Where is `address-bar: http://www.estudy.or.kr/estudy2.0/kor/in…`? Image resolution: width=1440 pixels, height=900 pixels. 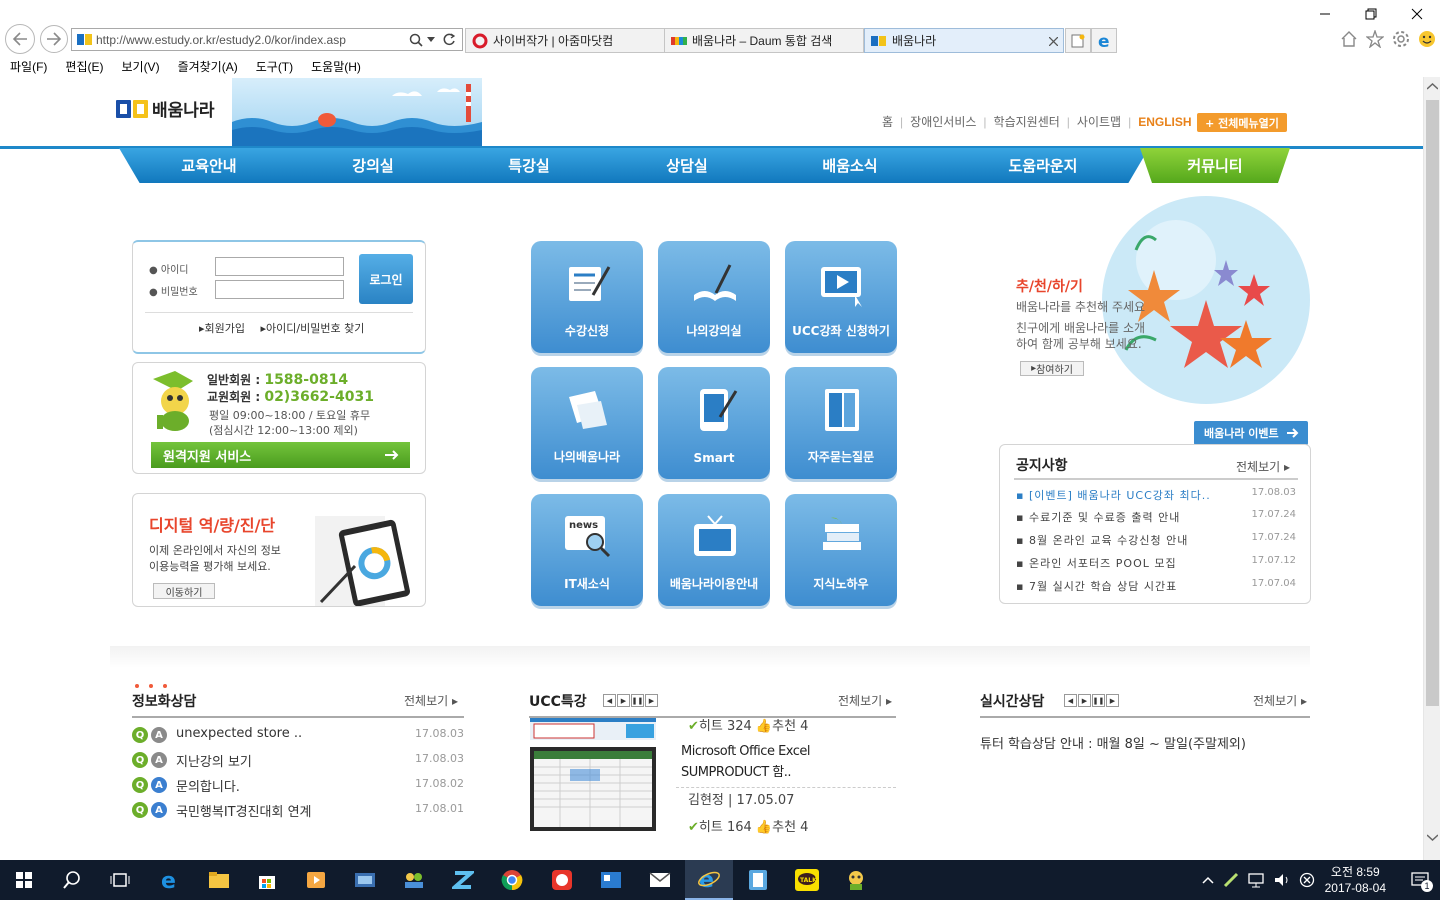
address-bar: http://www.estudy.or.kr/estudy2.0/kor/in… is located at coordinates (267, 39).